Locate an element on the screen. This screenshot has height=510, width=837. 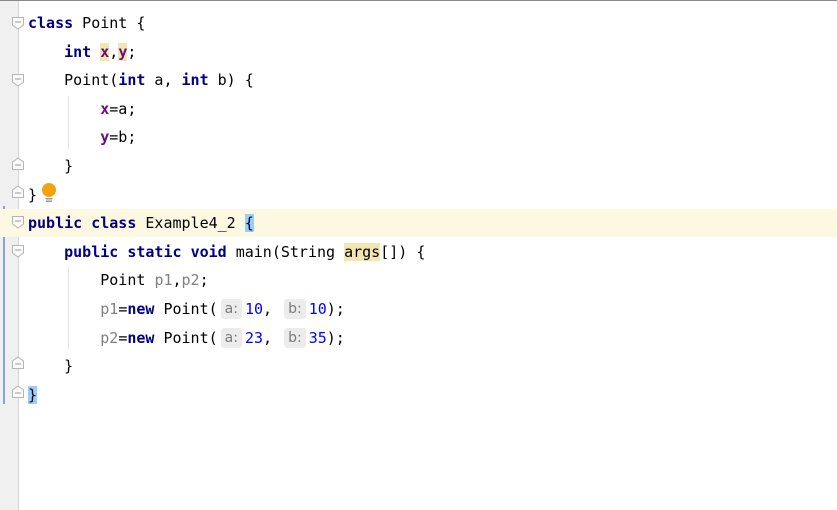
code-token: Point { is located at coordinates (109, 23).